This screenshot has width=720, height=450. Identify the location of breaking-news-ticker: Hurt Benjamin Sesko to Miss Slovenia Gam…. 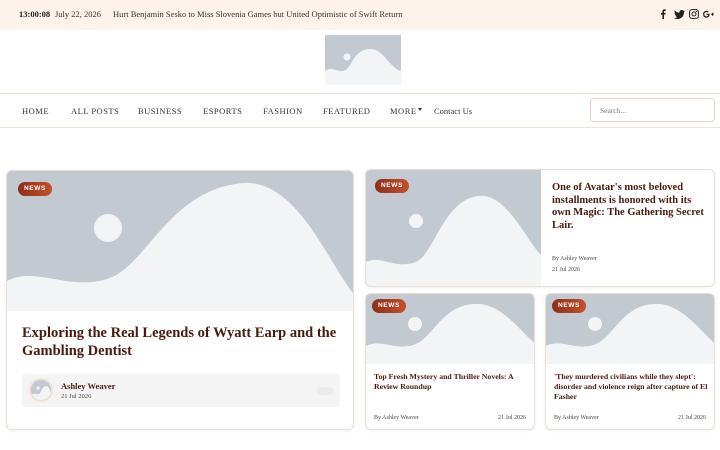
(257, 14).